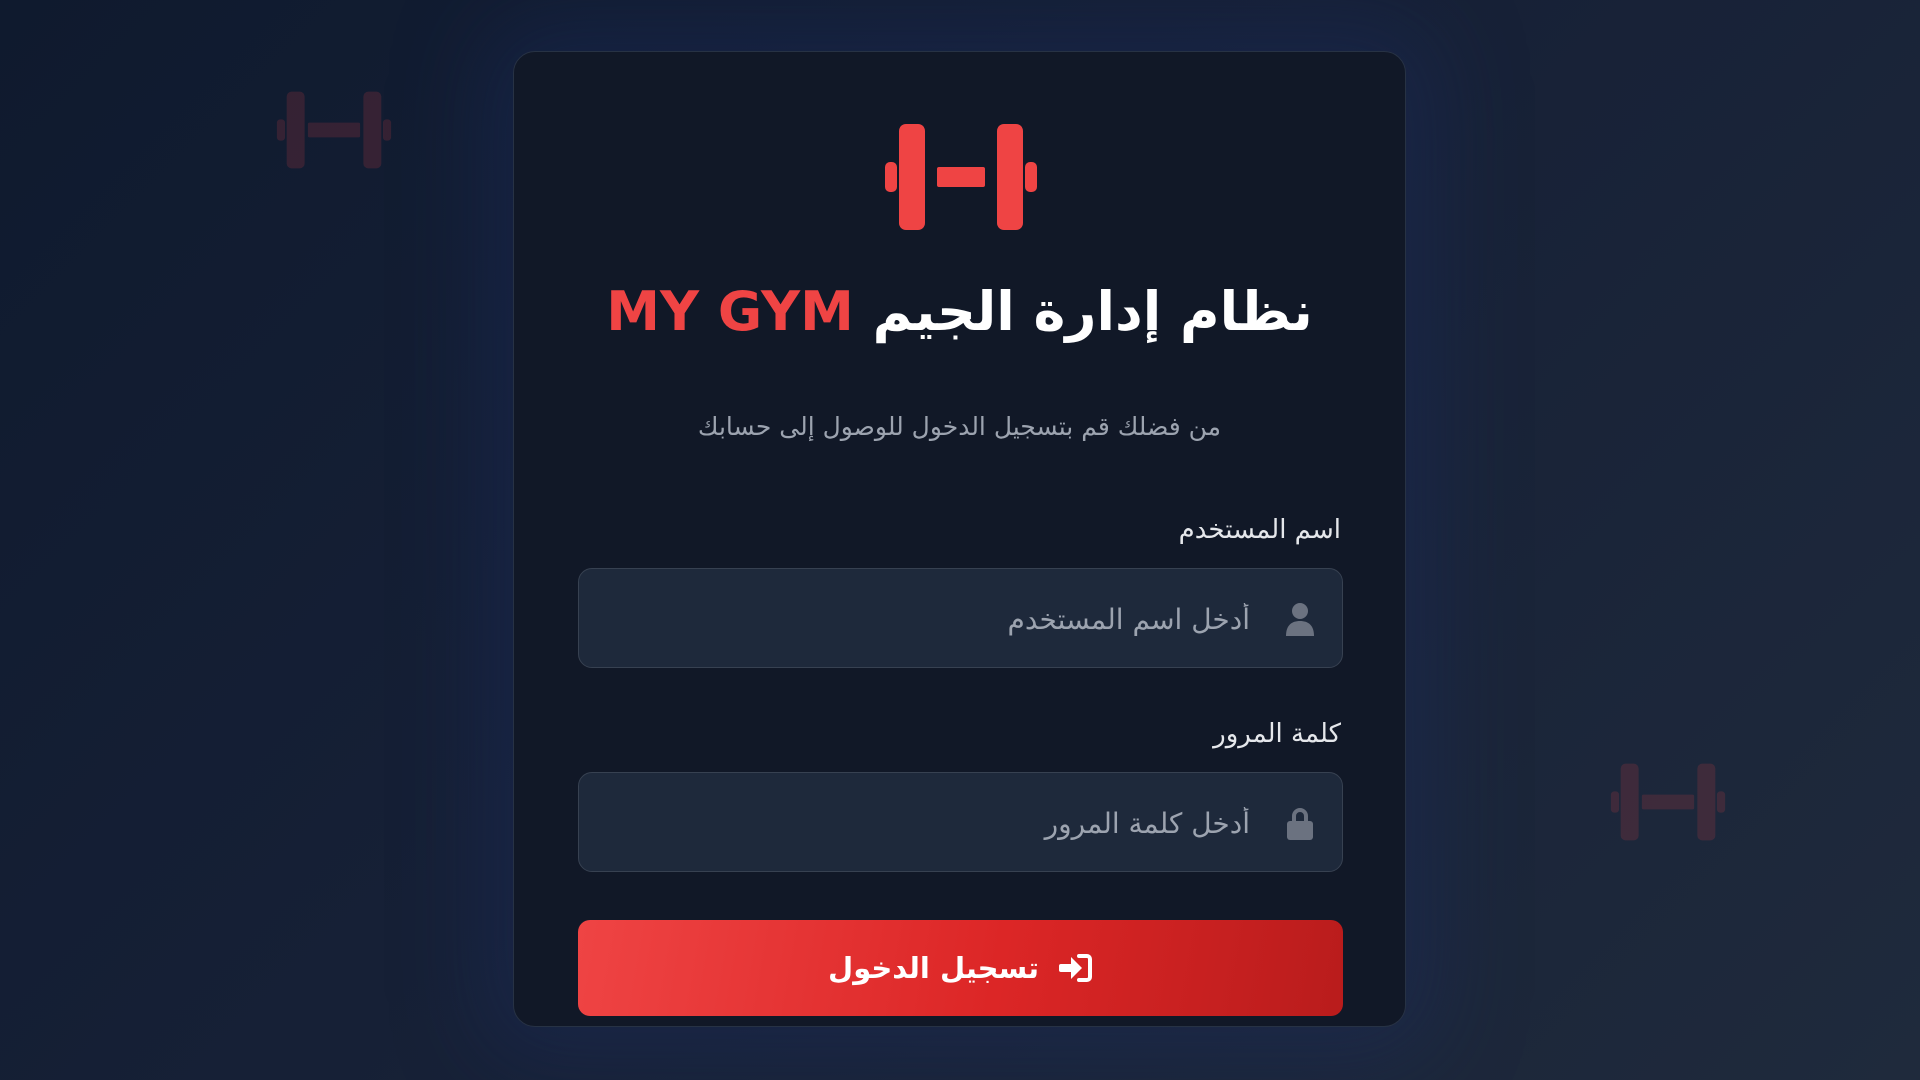  Describe the element at coordinates (1259, 530) in the screenshot. I see `username-label: اسم المستخدم` at that location.